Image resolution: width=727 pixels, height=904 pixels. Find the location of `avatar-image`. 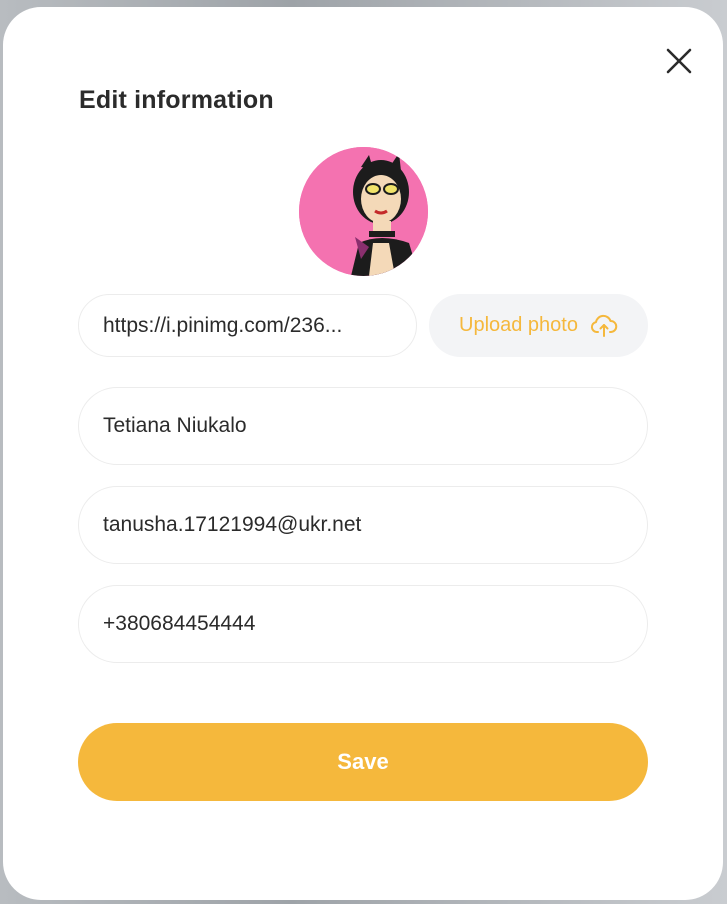

avatar-image is located at coordinates (363, 211).